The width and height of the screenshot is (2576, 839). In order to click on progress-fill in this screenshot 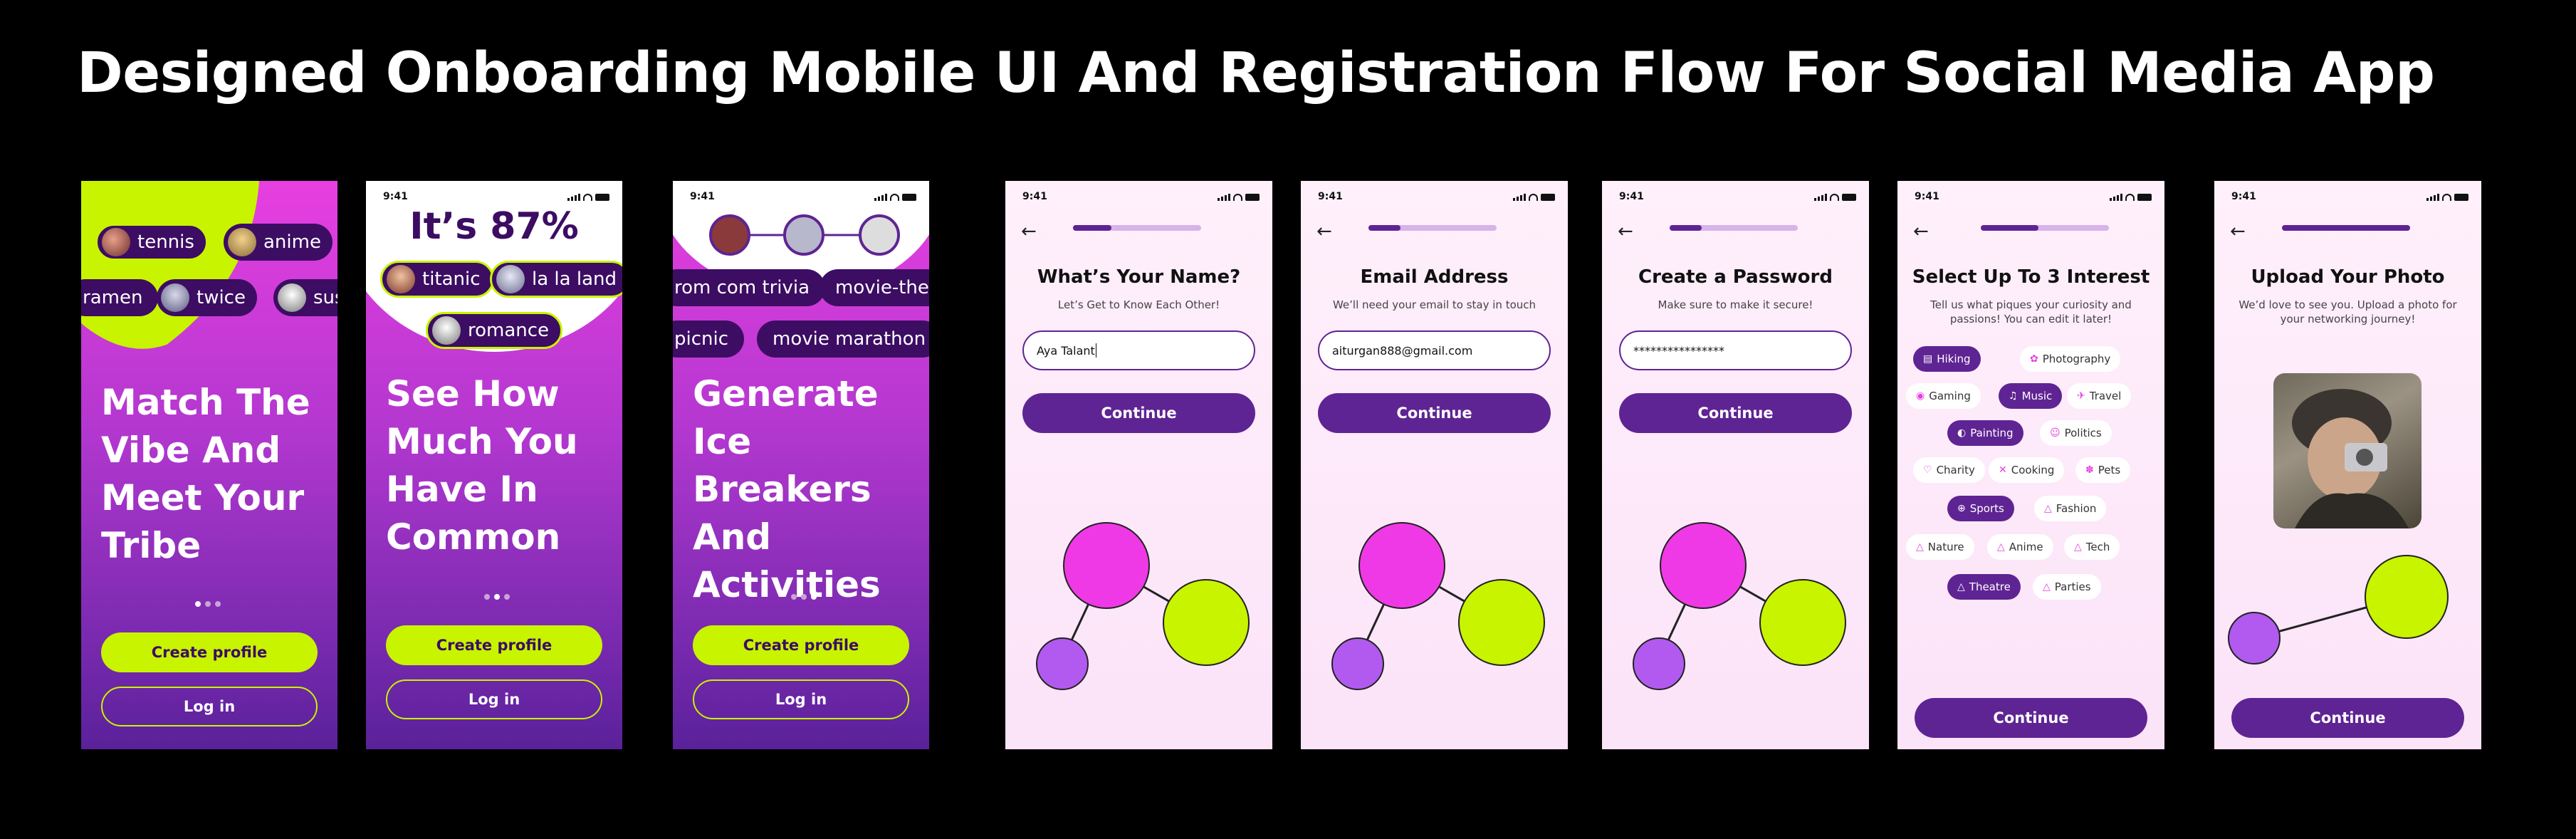, I will do `click(2346, 228)`.